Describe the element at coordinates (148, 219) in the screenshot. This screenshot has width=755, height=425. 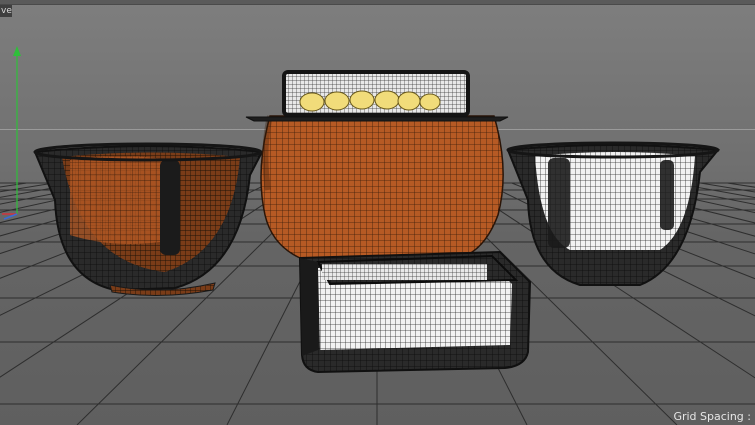
I see `left-bowl` at that location.